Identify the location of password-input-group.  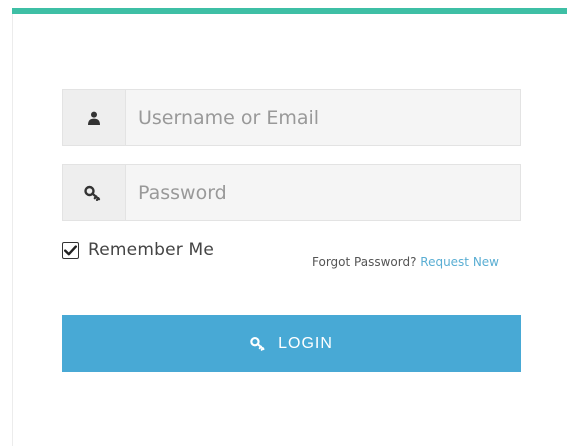
(291, 192).